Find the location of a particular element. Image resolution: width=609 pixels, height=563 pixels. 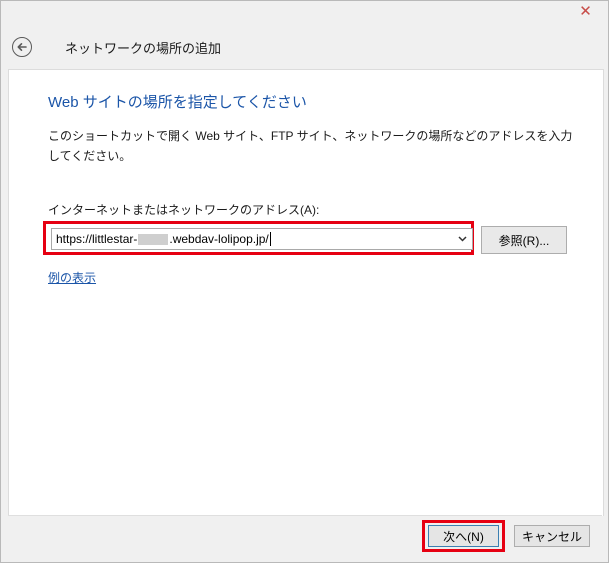

back-arrow-icon is located at coordinates (22, 47).